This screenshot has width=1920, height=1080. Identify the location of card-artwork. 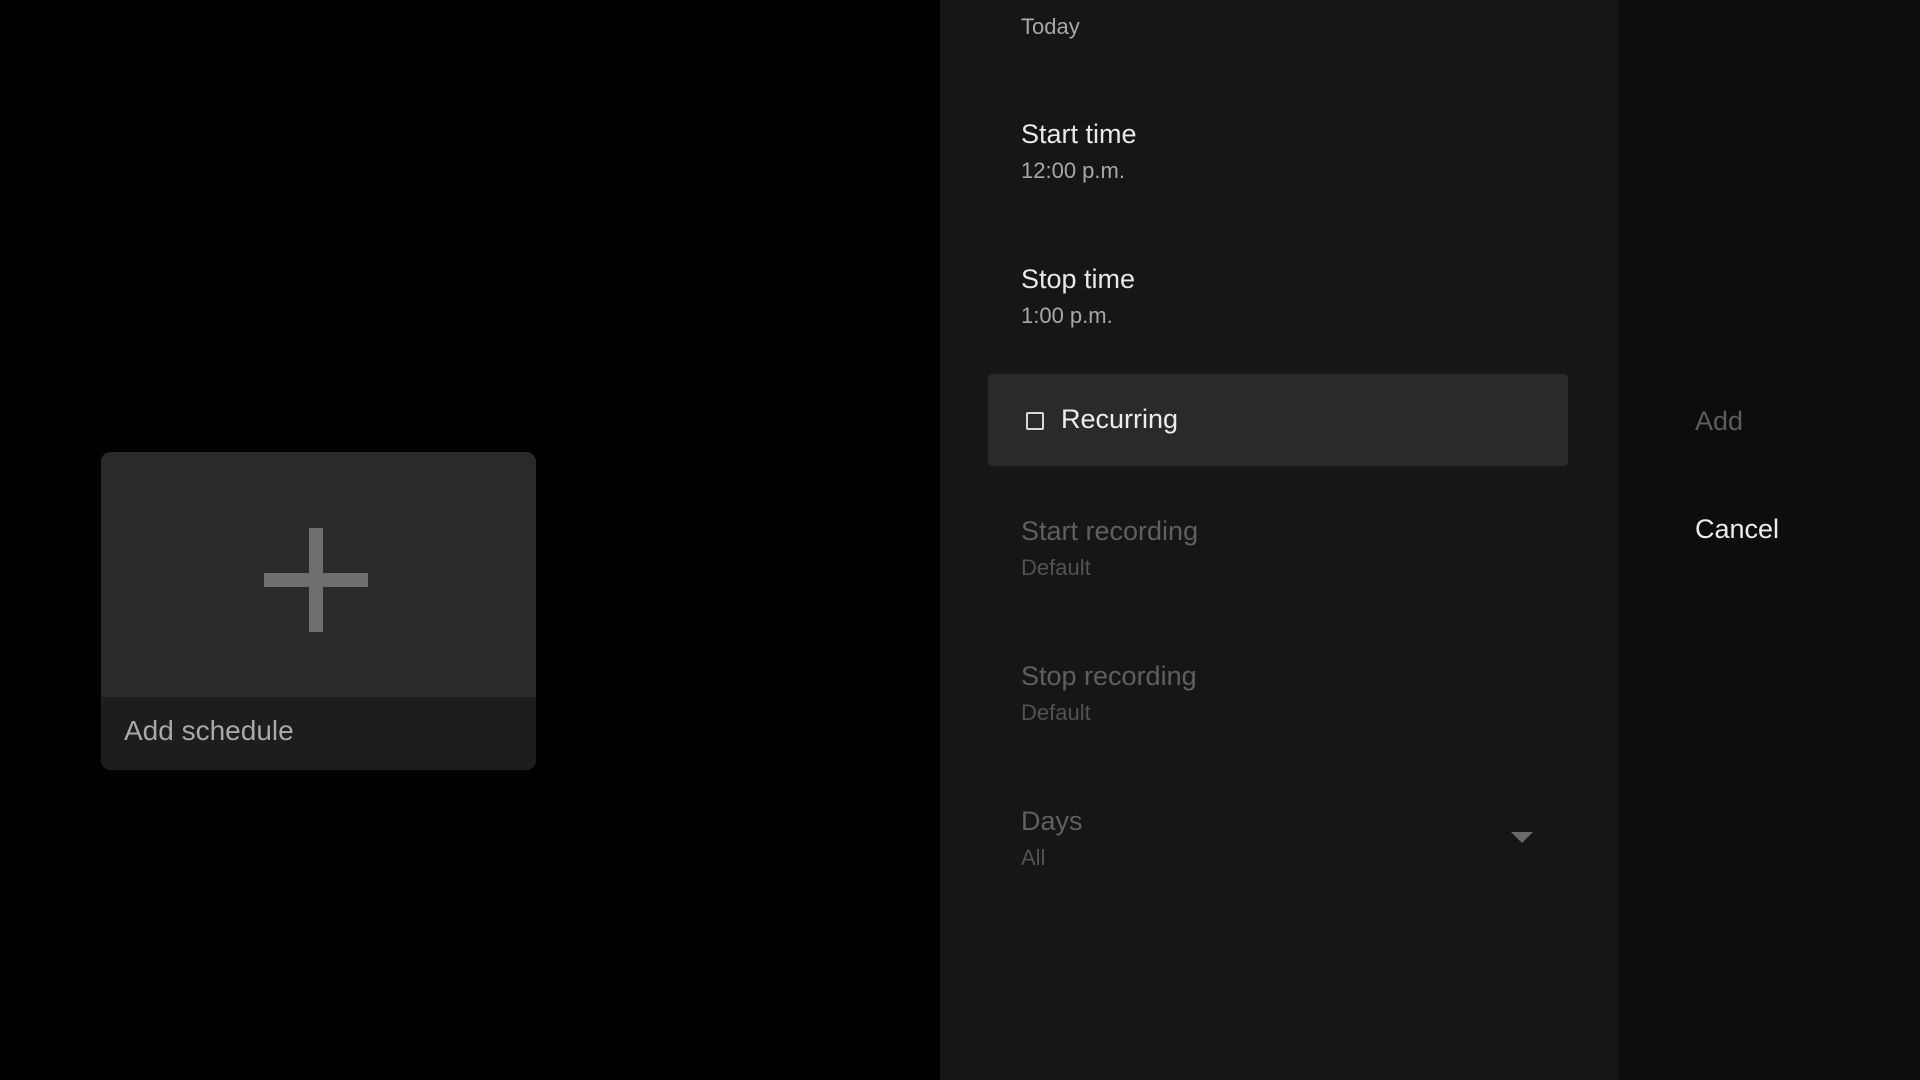
(318, 574).